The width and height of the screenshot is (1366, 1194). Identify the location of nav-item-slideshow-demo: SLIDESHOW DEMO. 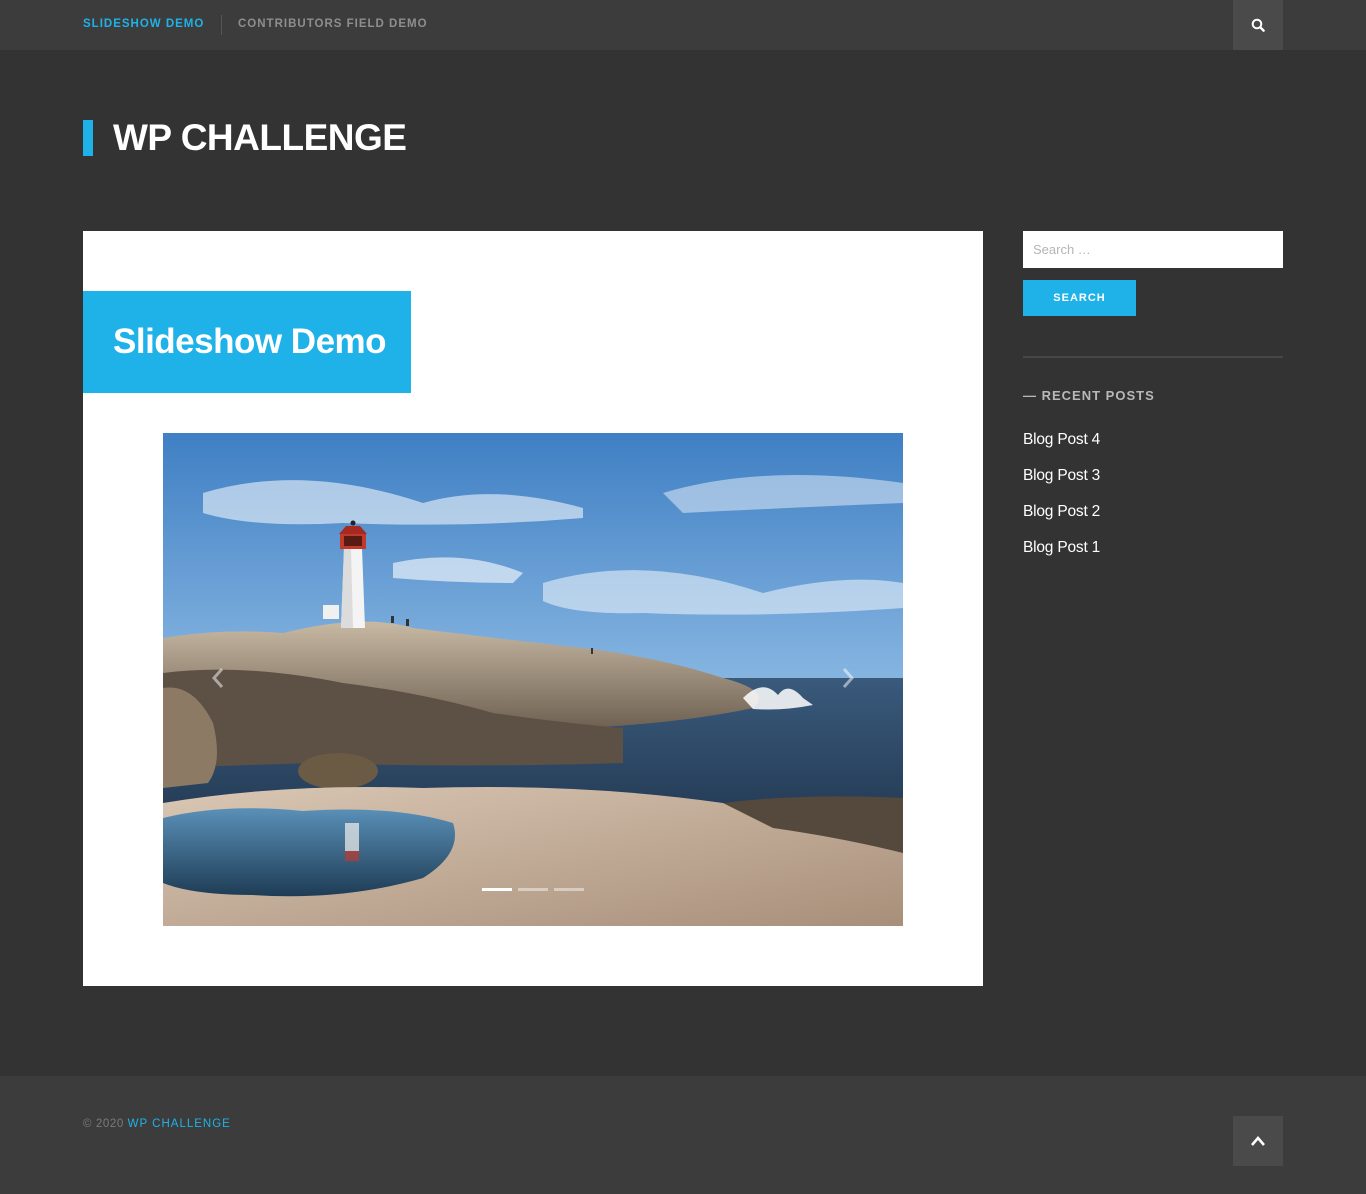
(143, 24).